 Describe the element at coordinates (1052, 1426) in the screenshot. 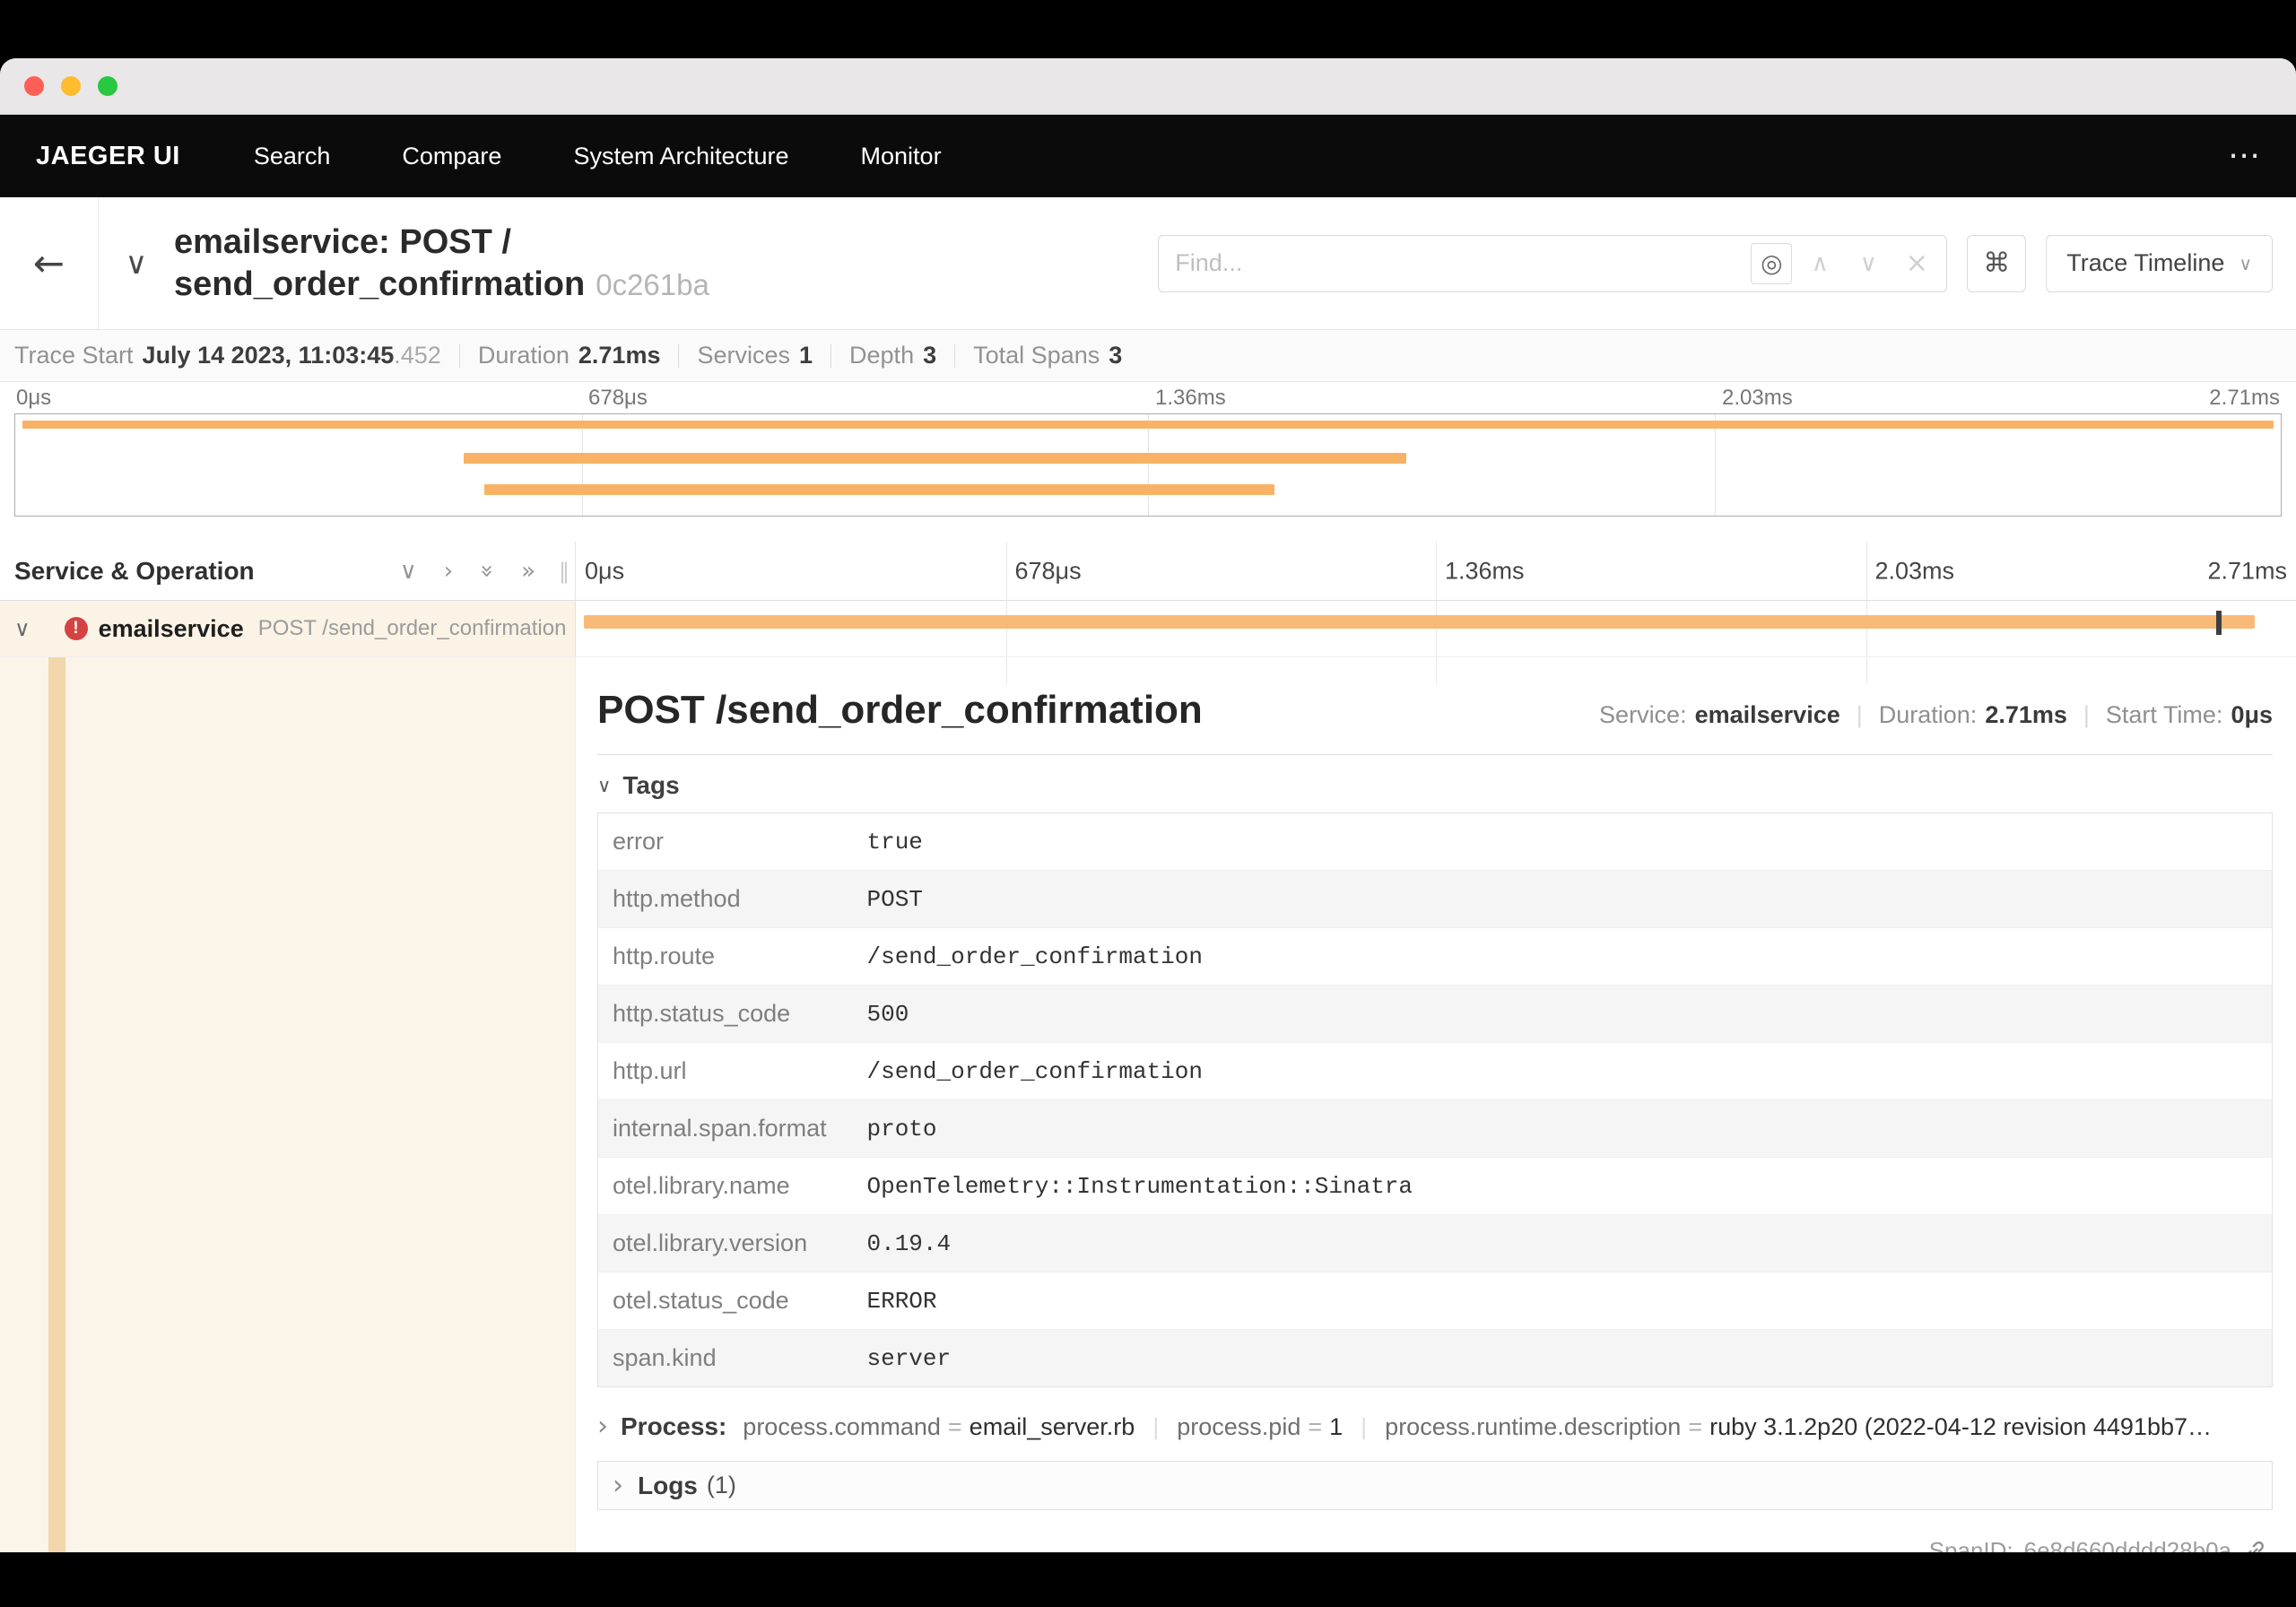

I see `process-command-value: email_server.rb` at that location.